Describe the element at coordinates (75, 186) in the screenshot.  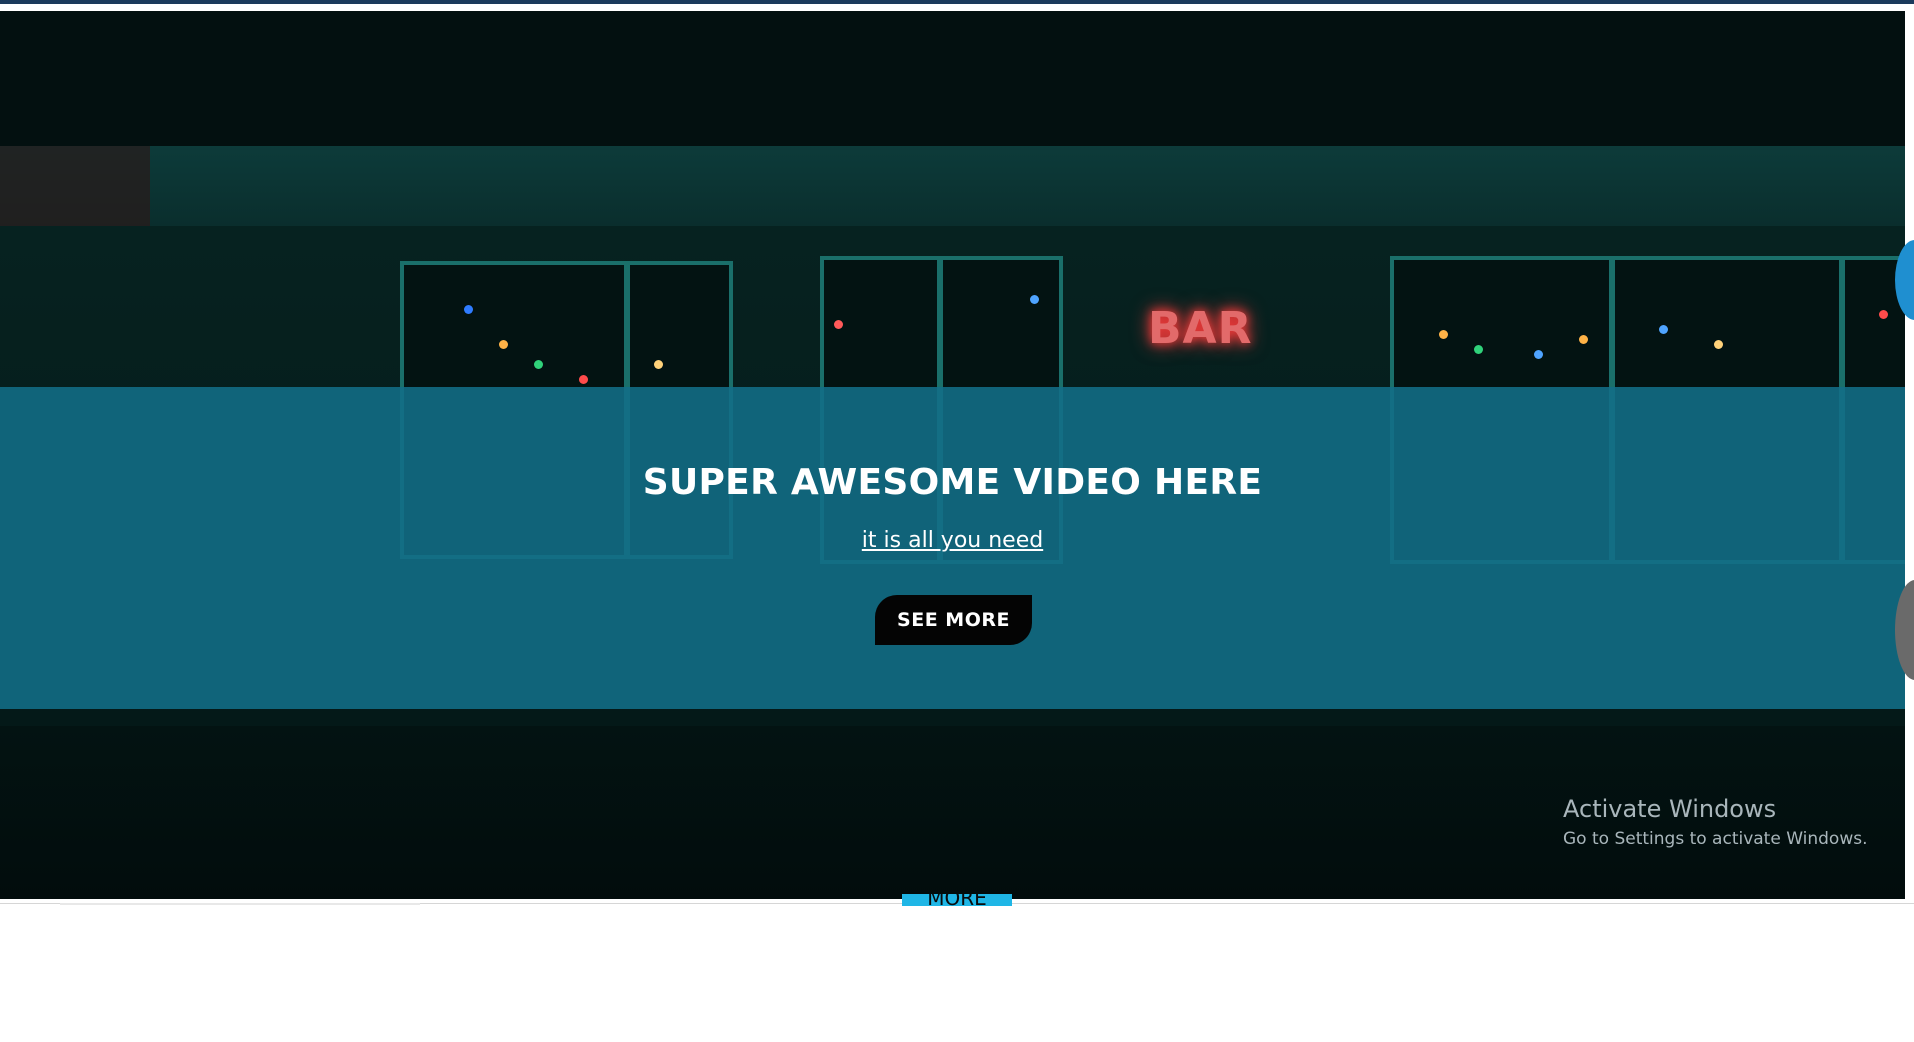
I see `video-scene-left-wall` at that location.